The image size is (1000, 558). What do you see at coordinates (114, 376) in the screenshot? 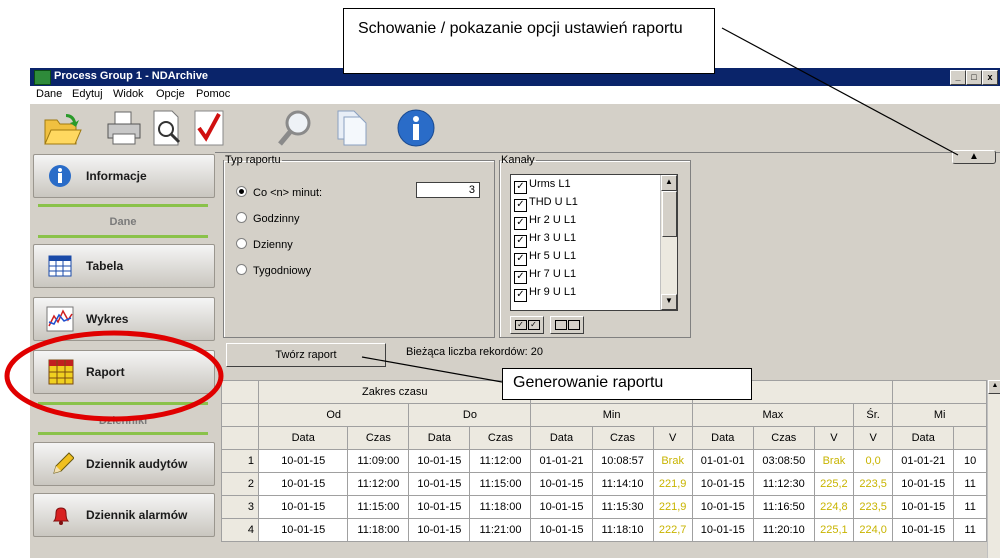
I see `highlight-ellipse` at bounding box center [114, 376].